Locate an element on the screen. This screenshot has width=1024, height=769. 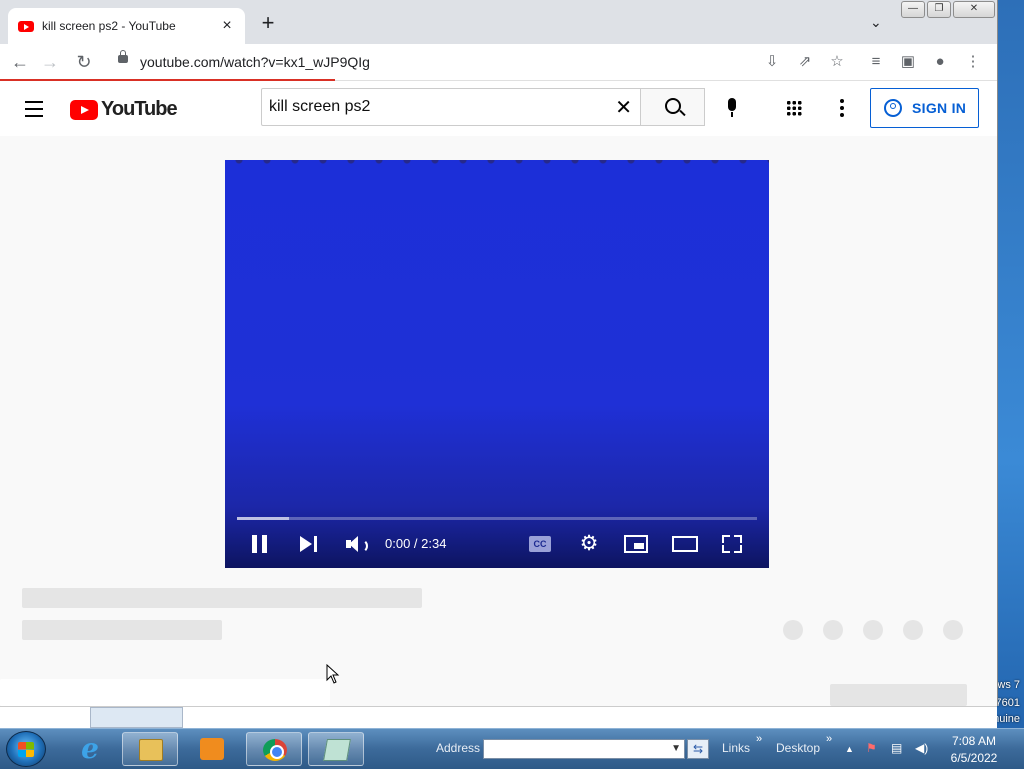
folder-icon is located at coordinates (151, 750).